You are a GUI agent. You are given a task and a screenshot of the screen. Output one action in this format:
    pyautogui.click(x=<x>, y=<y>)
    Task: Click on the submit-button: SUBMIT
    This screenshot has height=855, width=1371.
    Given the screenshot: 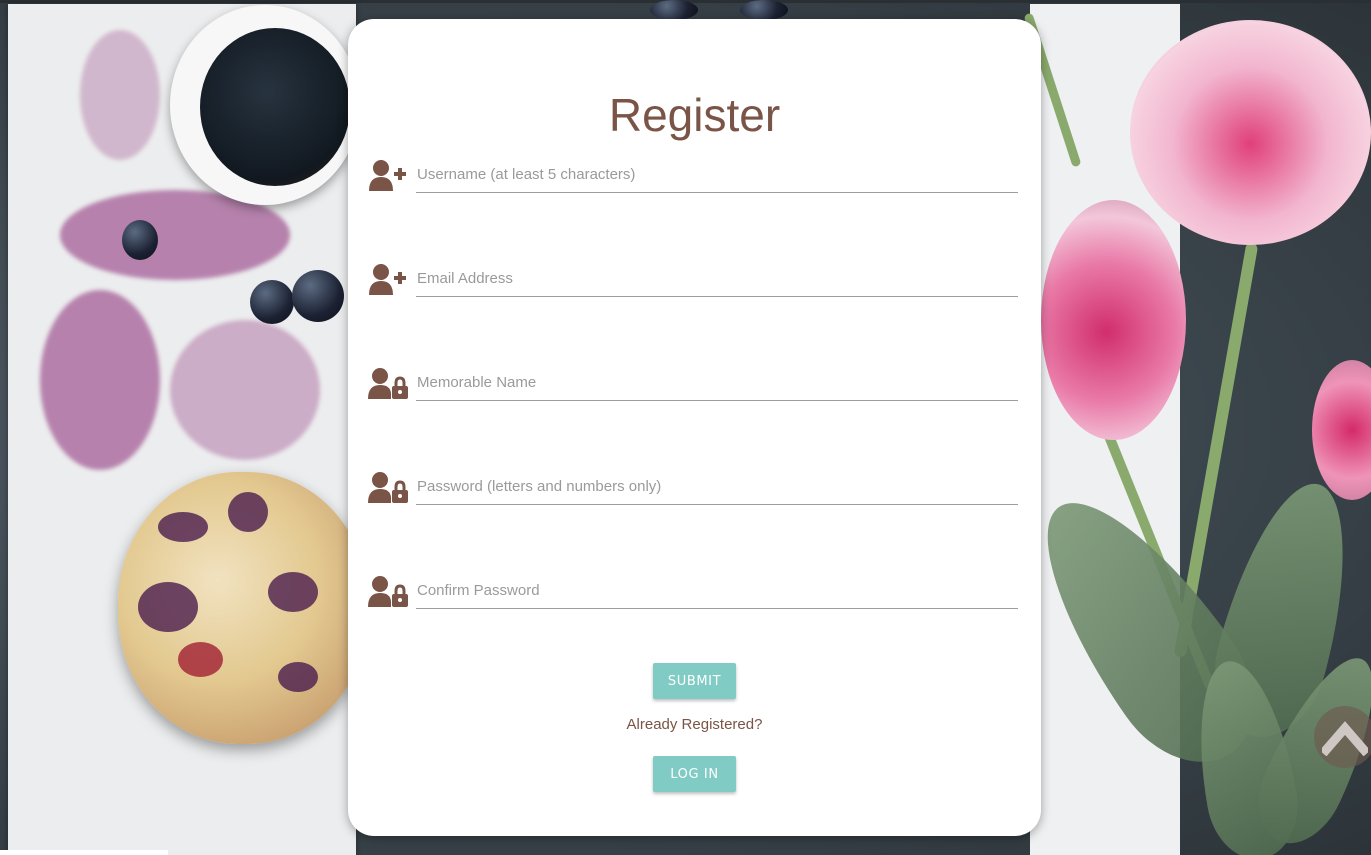 What is the action you would take?
    pyautogui.click(x=694, y=681)
    